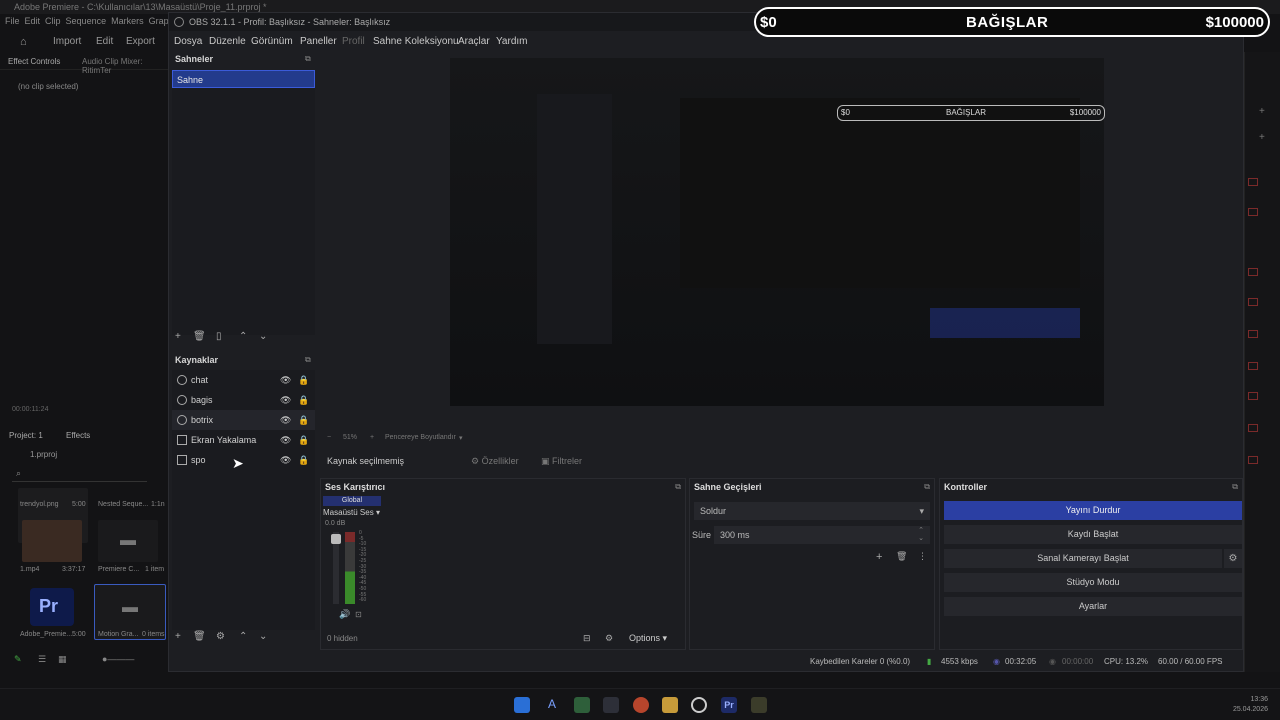 The width and height of the screenshot is (1280, 720). Describe the element at coordinates (272, 41) in the screenshot. I see `menu-gorunum: Görünüm` at that location.